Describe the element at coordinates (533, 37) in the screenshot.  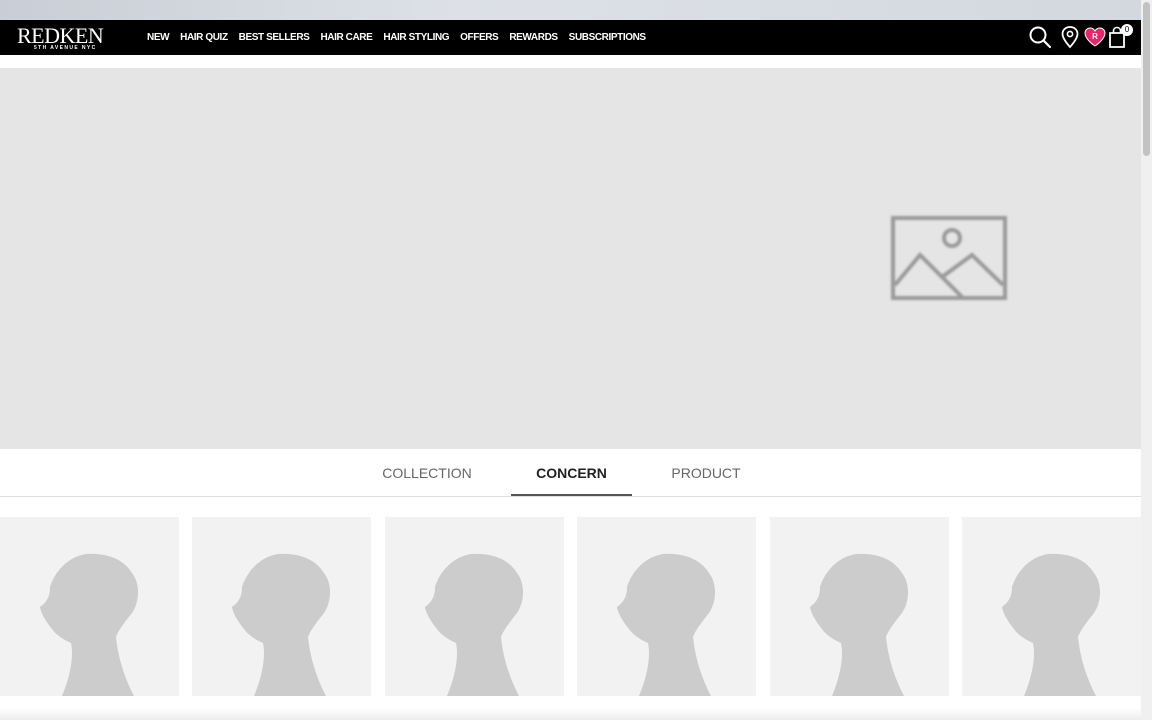
I see `nav-item-rewards: REWARDS` at that location.